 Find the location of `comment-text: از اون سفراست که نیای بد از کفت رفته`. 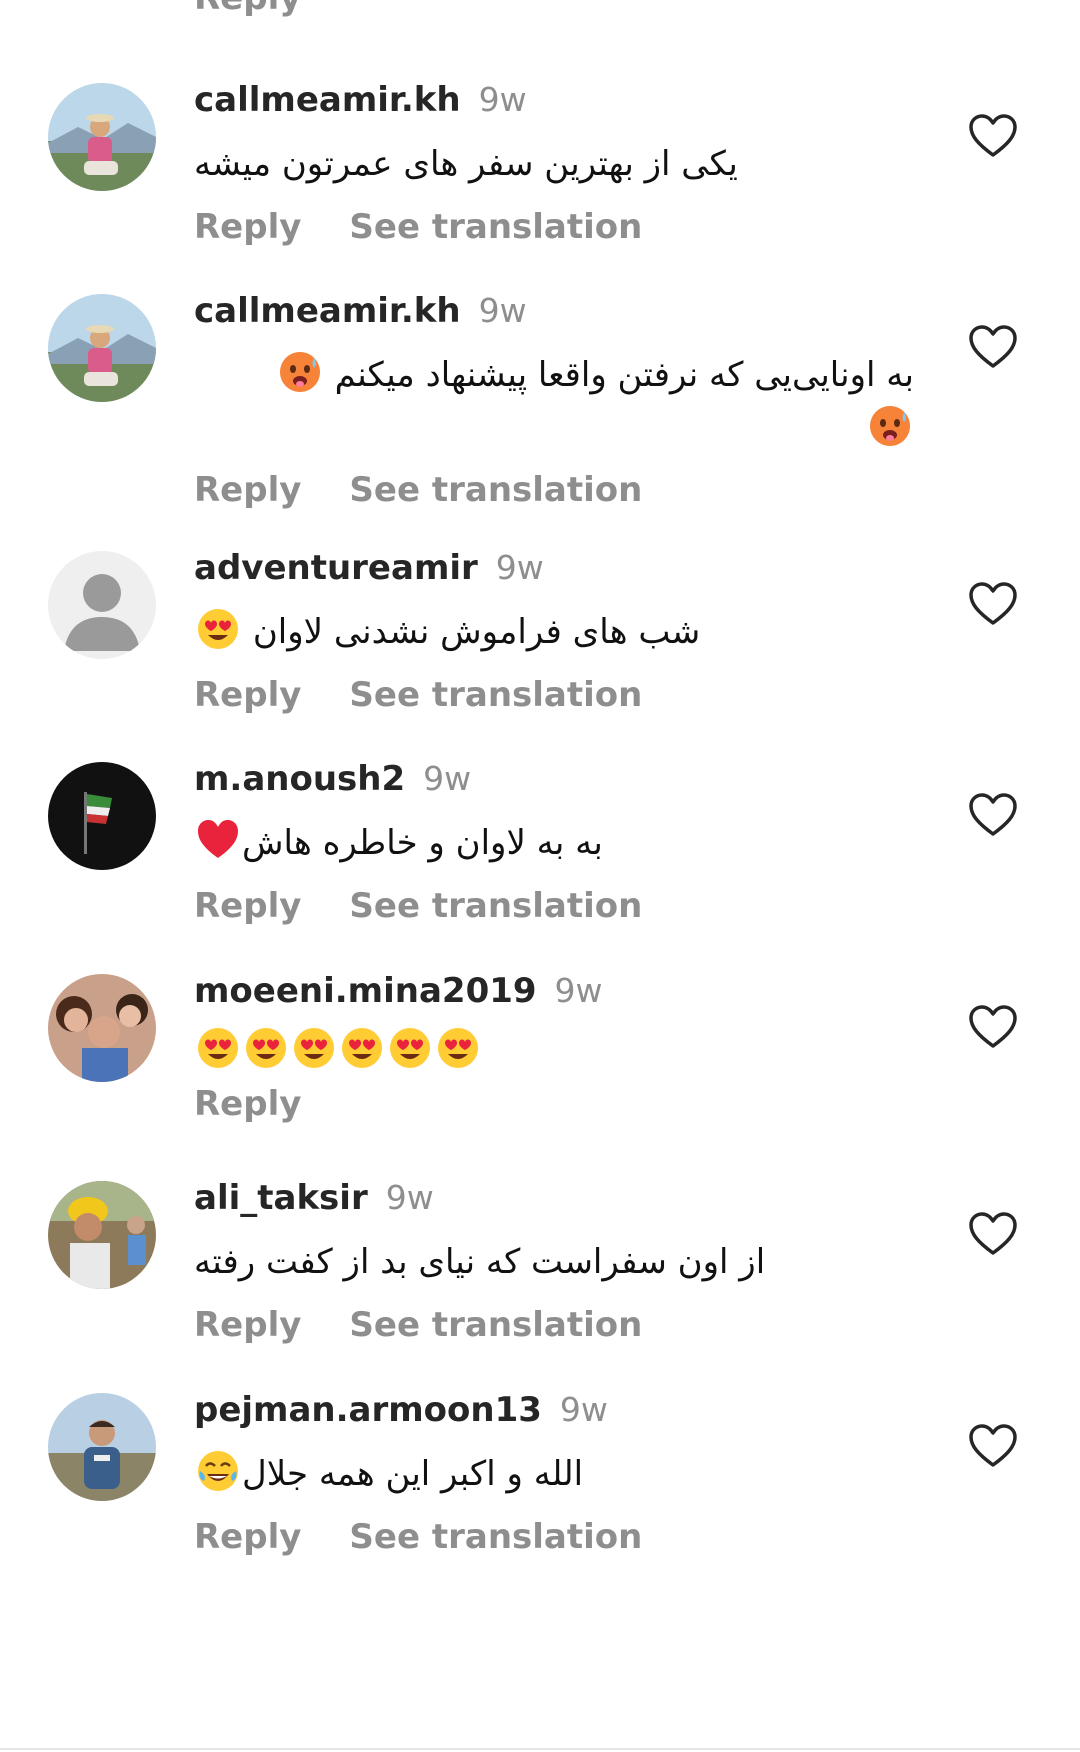

comment-text: از اون سفراست که نیای بد از کفت رفته is located at coordinates (480, 1262).